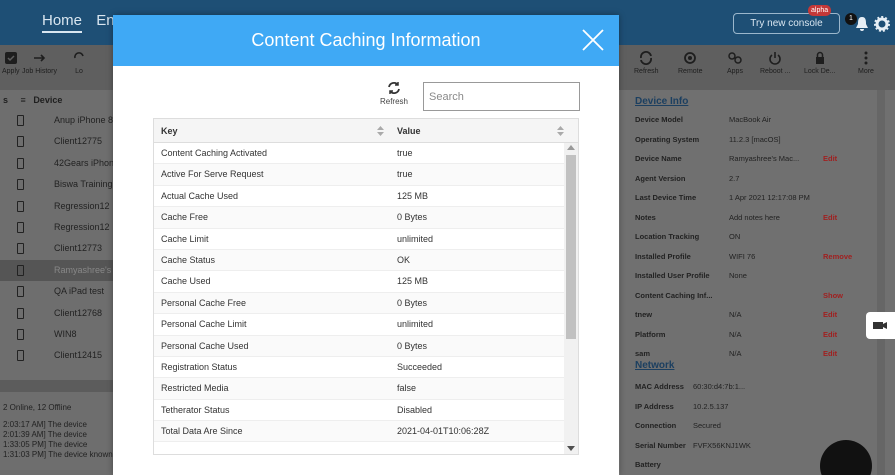 The height and width of the screenshot is (475, 895). Describe the element at coordinates (501, 96) in the screenshot. I see `search-input` at that location.